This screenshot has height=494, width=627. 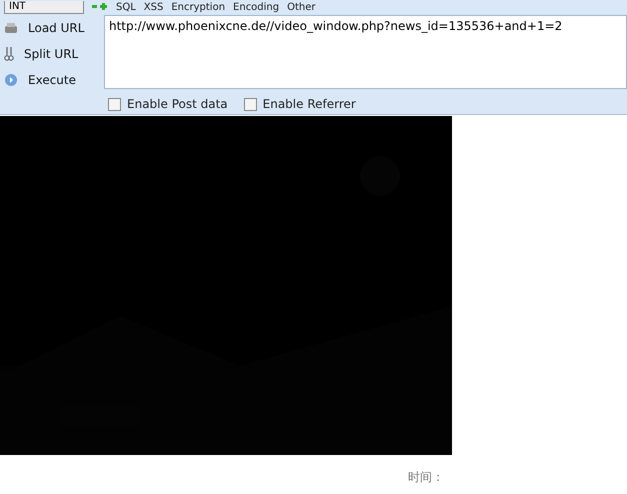 I want to click on action-button: Split URL, so click(x=50, y=54).